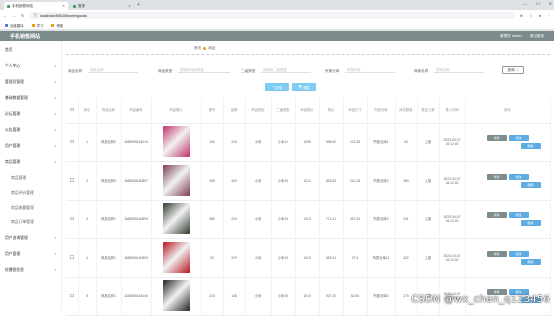 The width and height of the screenshot is (554, 316). I want to click on star-icon: ☆, so click(531, 15).